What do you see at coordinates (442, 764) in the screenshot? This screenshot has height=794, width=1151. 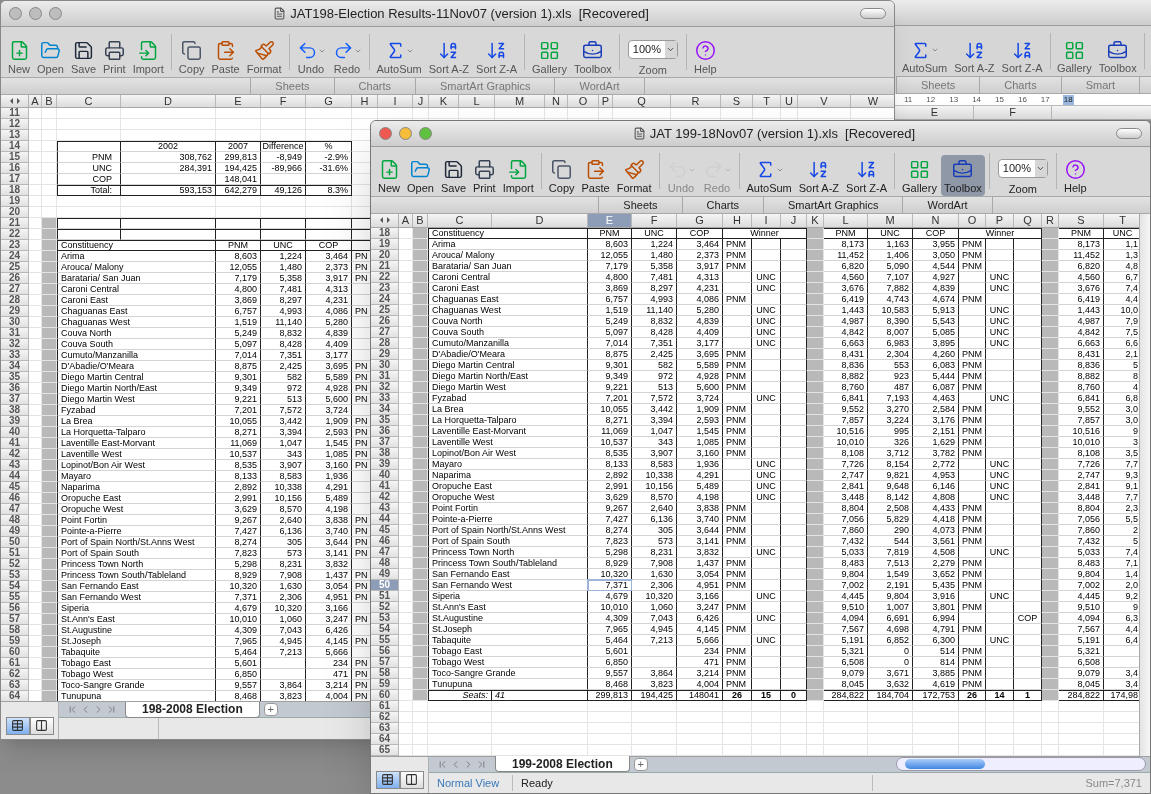 I see `first-sheet-icon` at bounding box center [442, 764].